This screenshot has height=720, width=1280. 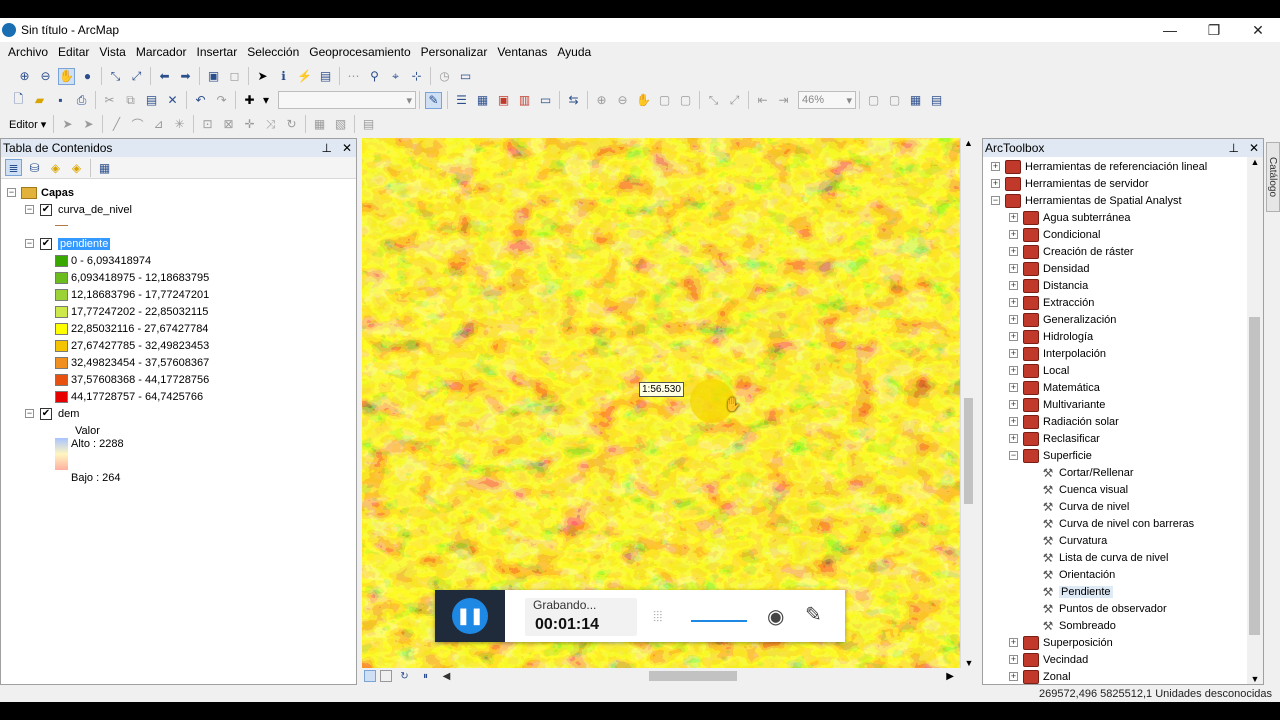 I want to click on toolbox-scrollbar: ▲ ▼, so click(x=1255, y=420).